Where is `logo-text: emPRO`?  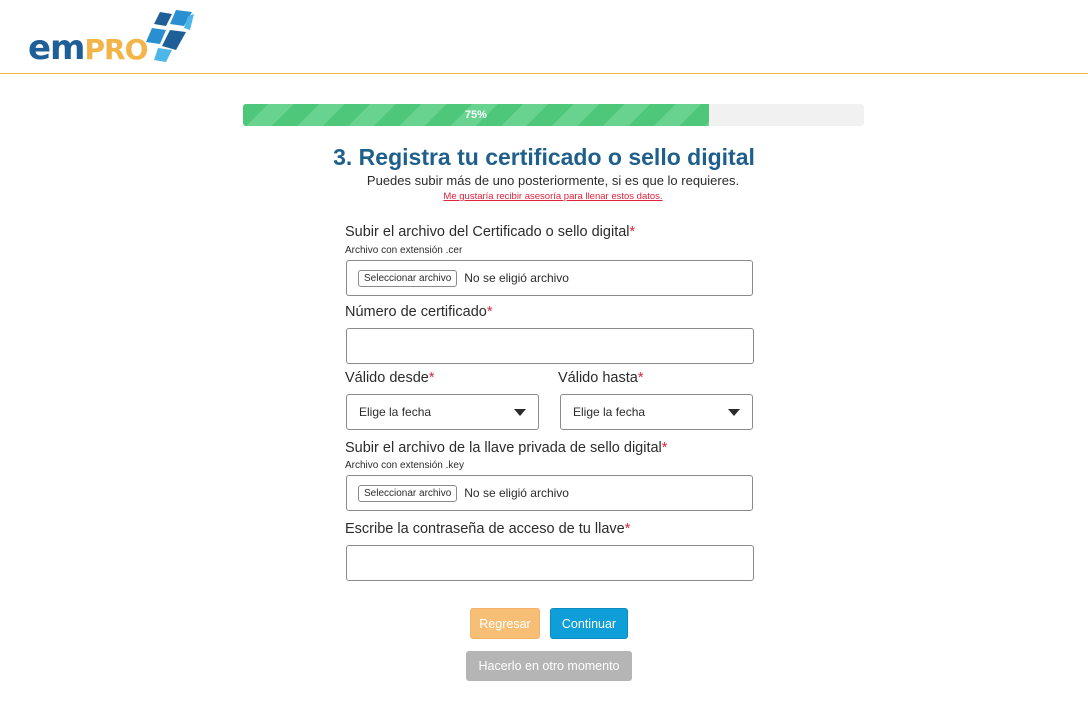
logo-text: emPRO is located at coordinates (88, 48).